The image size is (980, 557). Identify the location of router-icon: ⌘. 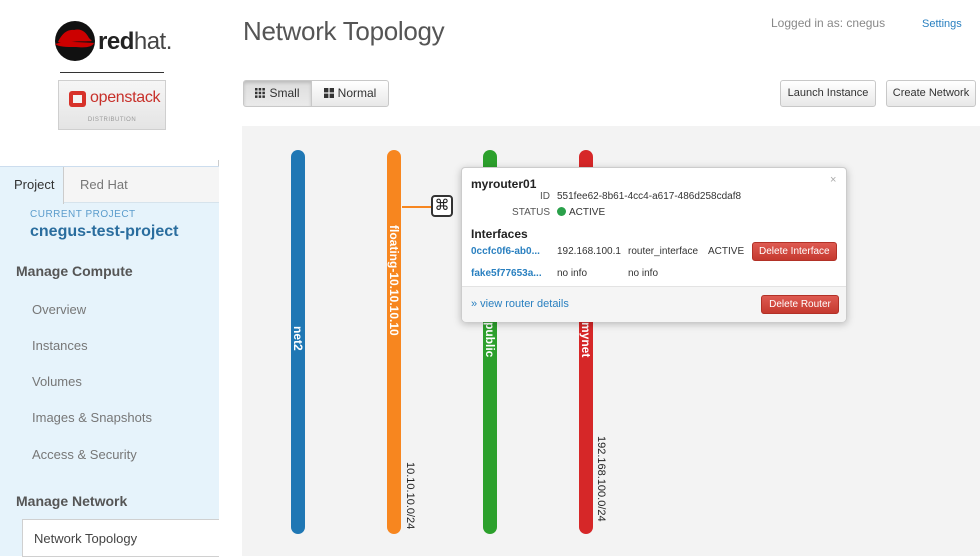
(442, 206).